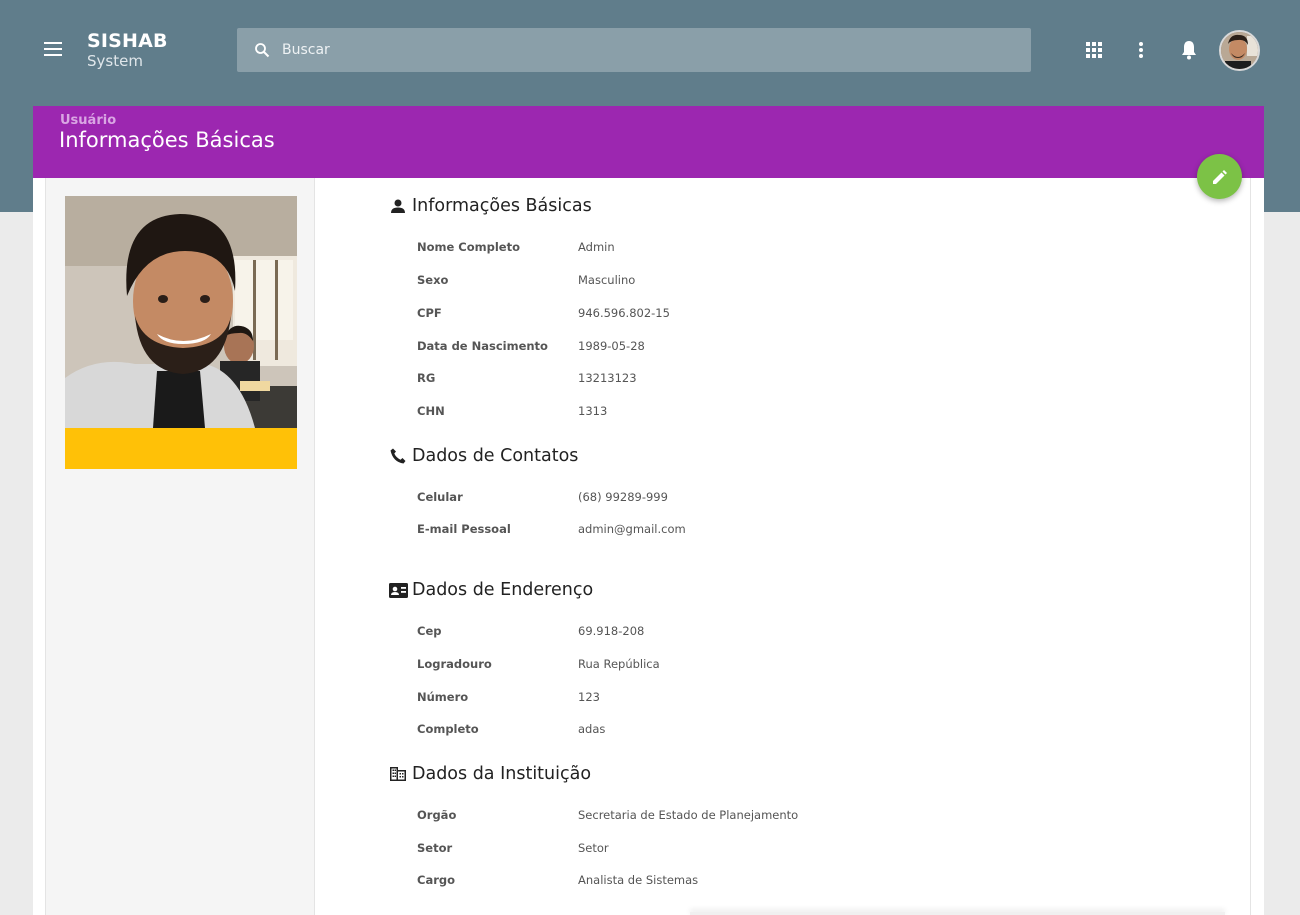  Describe the element at coordinates (495, 456) in the screenshot. I see `section-contacts-label: Dados de Contatos` at that location.